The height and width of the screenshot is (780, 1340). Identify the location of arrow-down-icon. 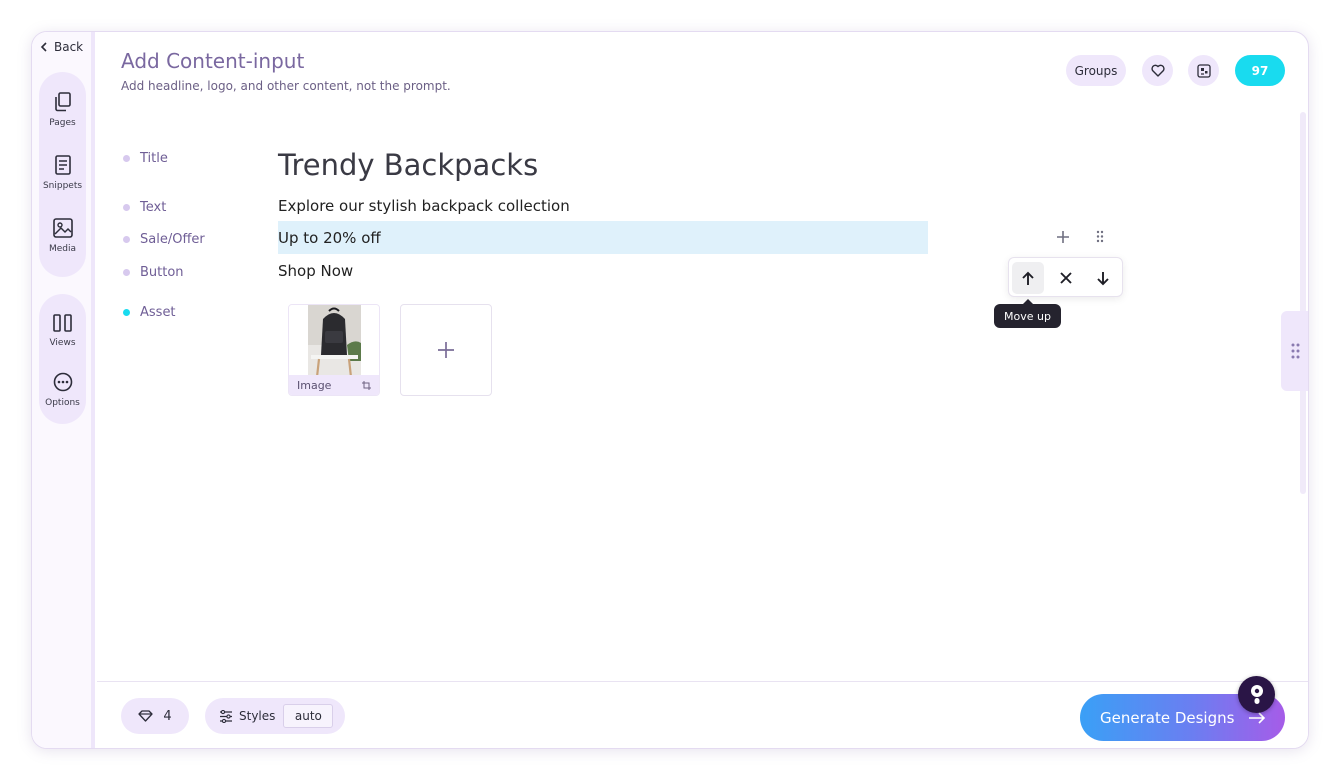
(1103, 278).